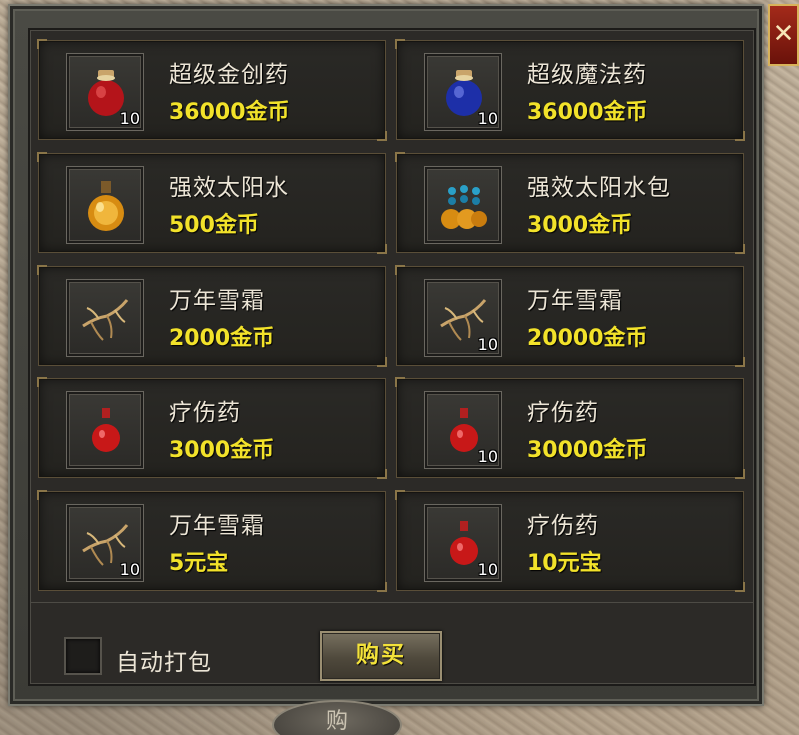  I want to click on shop-item: 疗伤药 3000金币, so click(212, 428).